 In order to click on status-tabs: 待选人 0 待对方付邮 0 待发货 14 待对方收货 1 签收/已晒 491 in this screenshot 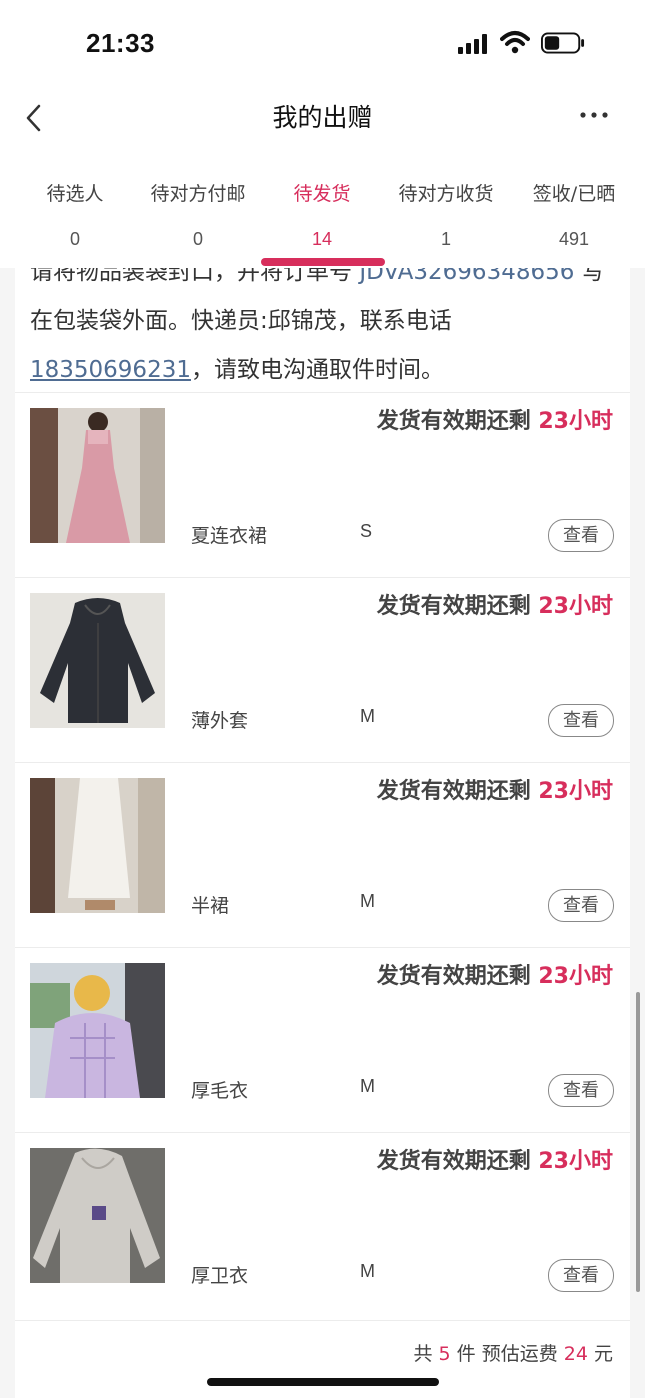, I will do `click(322, 213)`.